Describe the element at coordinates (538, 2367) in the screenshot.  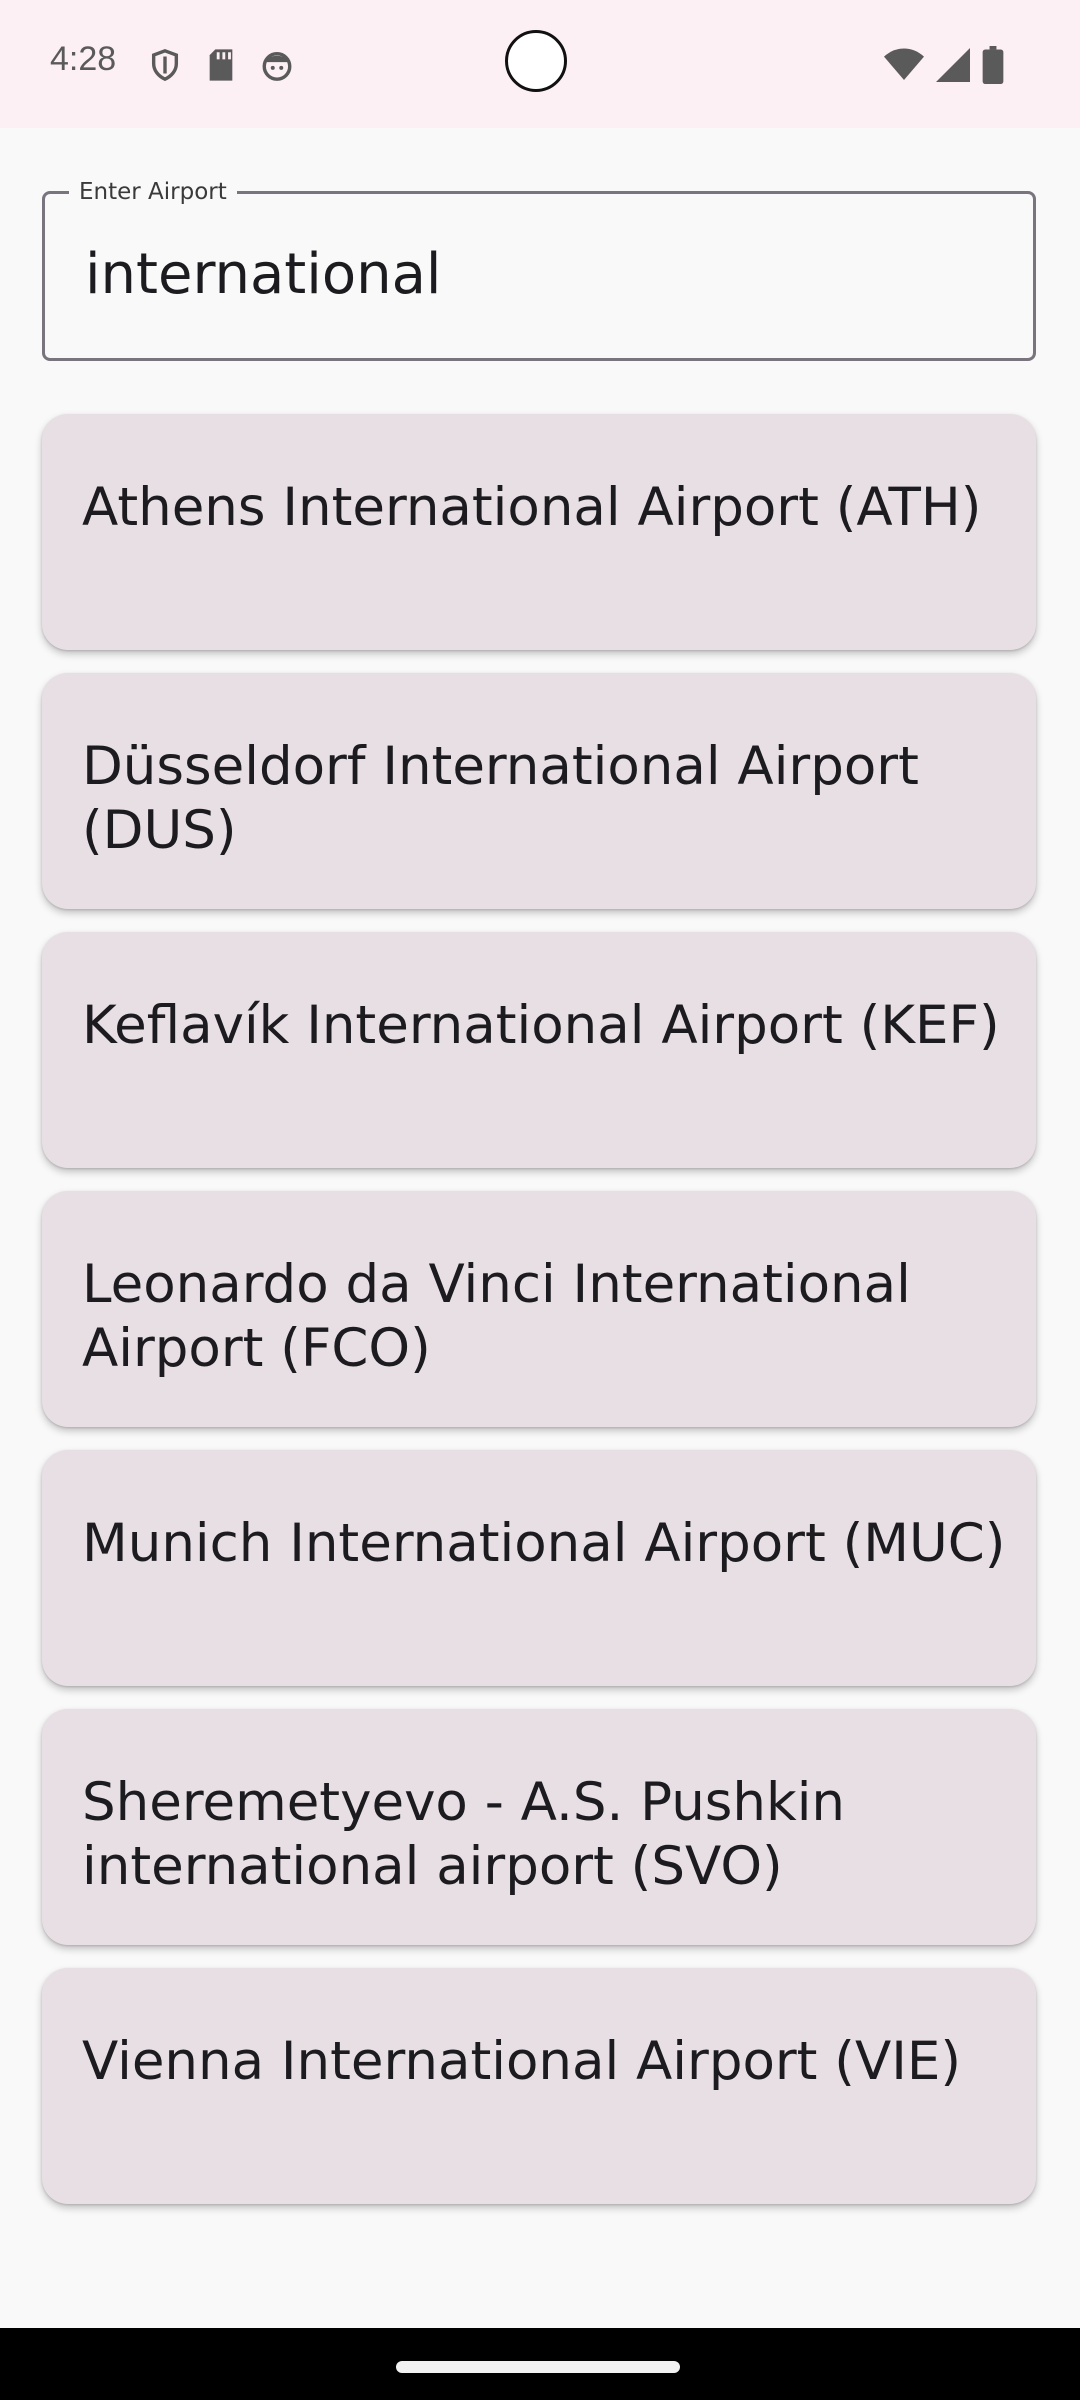
I see `home-gesture-handle` at that location.